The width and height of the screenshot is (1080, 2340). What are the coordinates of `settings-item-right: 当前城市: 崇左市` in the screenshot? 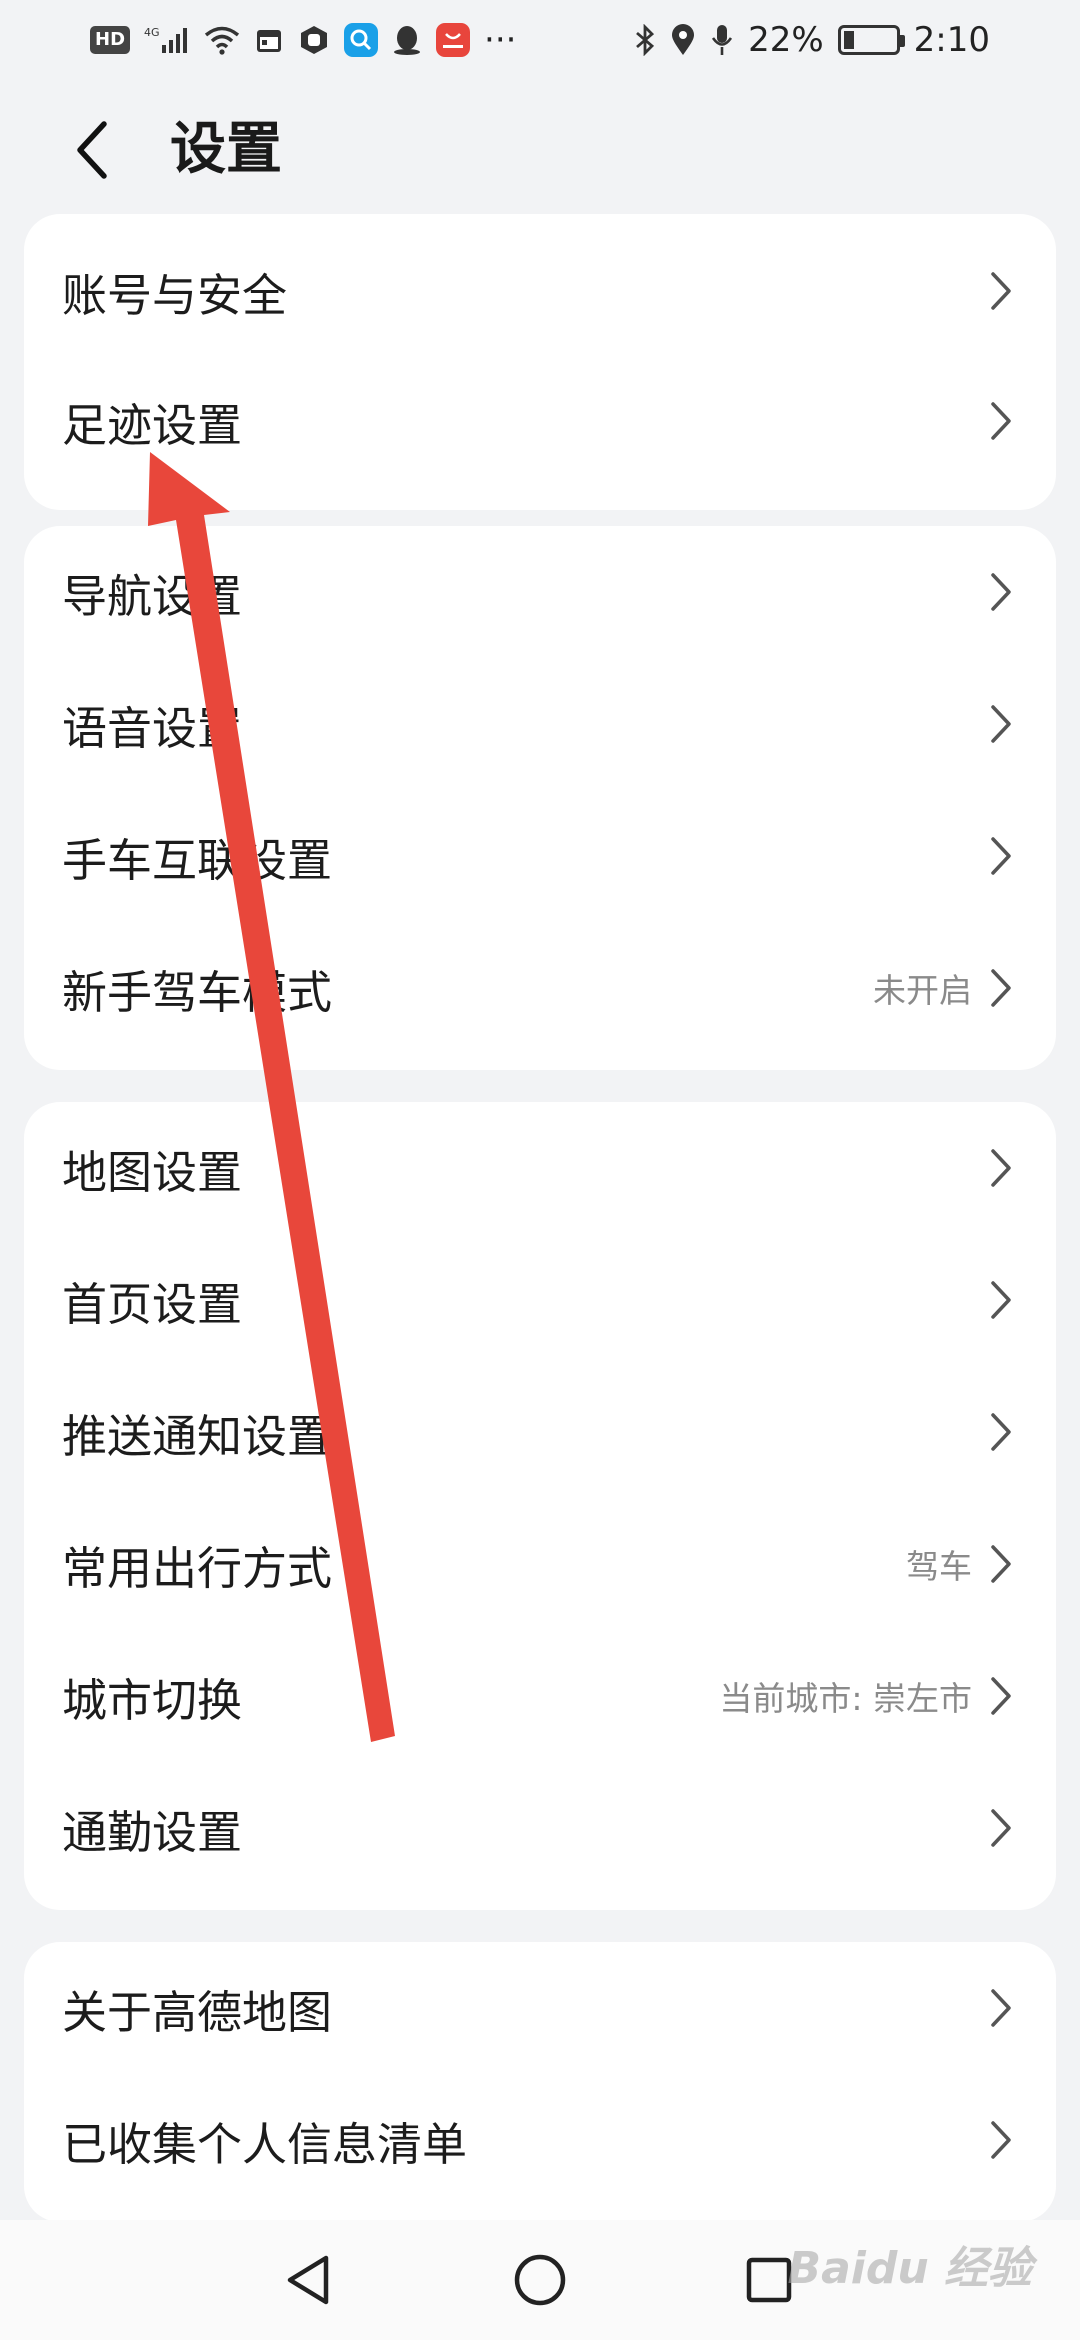 It's located at (866, 1696).